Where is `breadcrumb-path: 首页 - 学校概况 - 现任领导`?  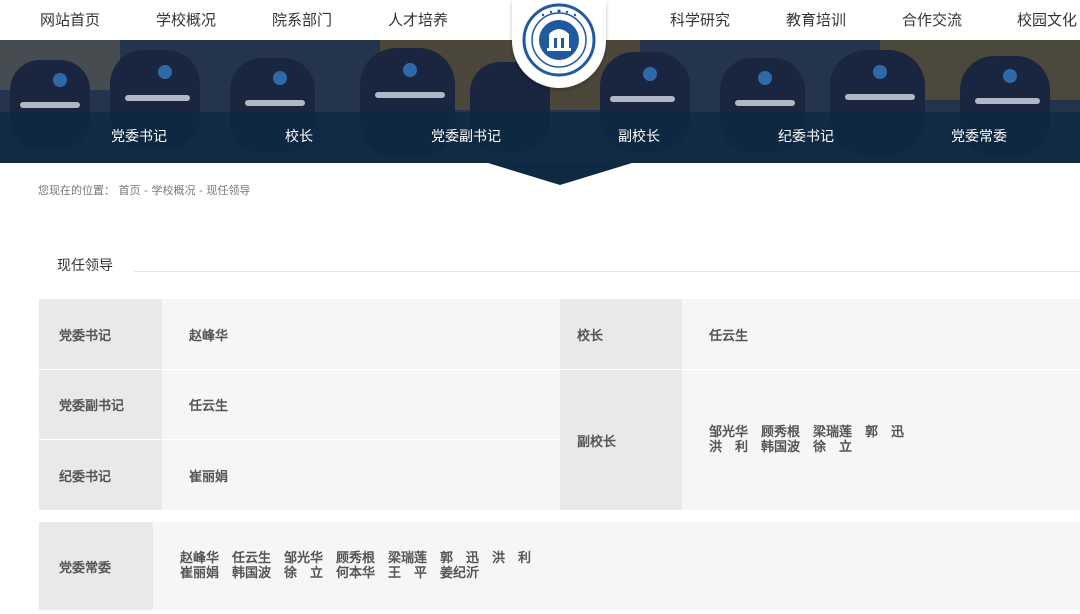
breadcrumb-path: 首页 - 学校概况 - 现任领导 is located at coordinates (185, 190).